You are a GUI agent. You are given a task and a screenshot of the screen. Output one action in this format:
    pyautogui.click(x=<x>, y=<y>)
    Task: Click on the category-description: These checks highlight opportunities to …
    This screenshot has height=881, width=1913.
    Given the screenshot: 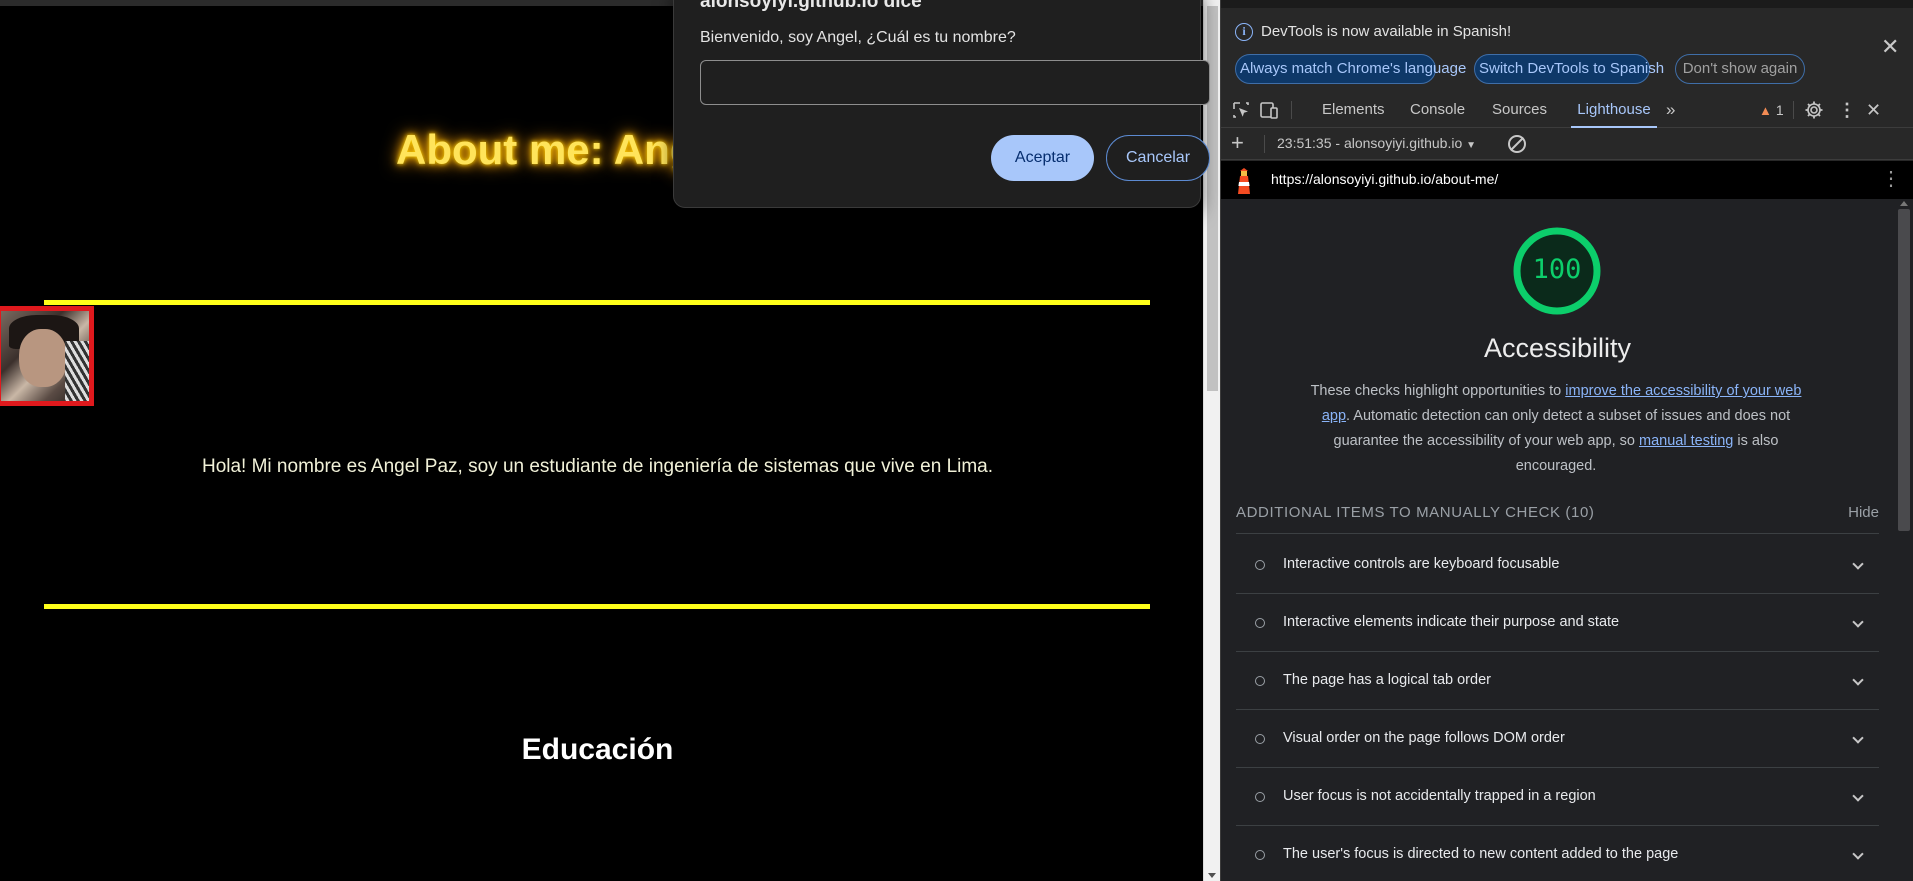 What is the action you would take?
    pyautogui.click(x=1556, y=429)
    